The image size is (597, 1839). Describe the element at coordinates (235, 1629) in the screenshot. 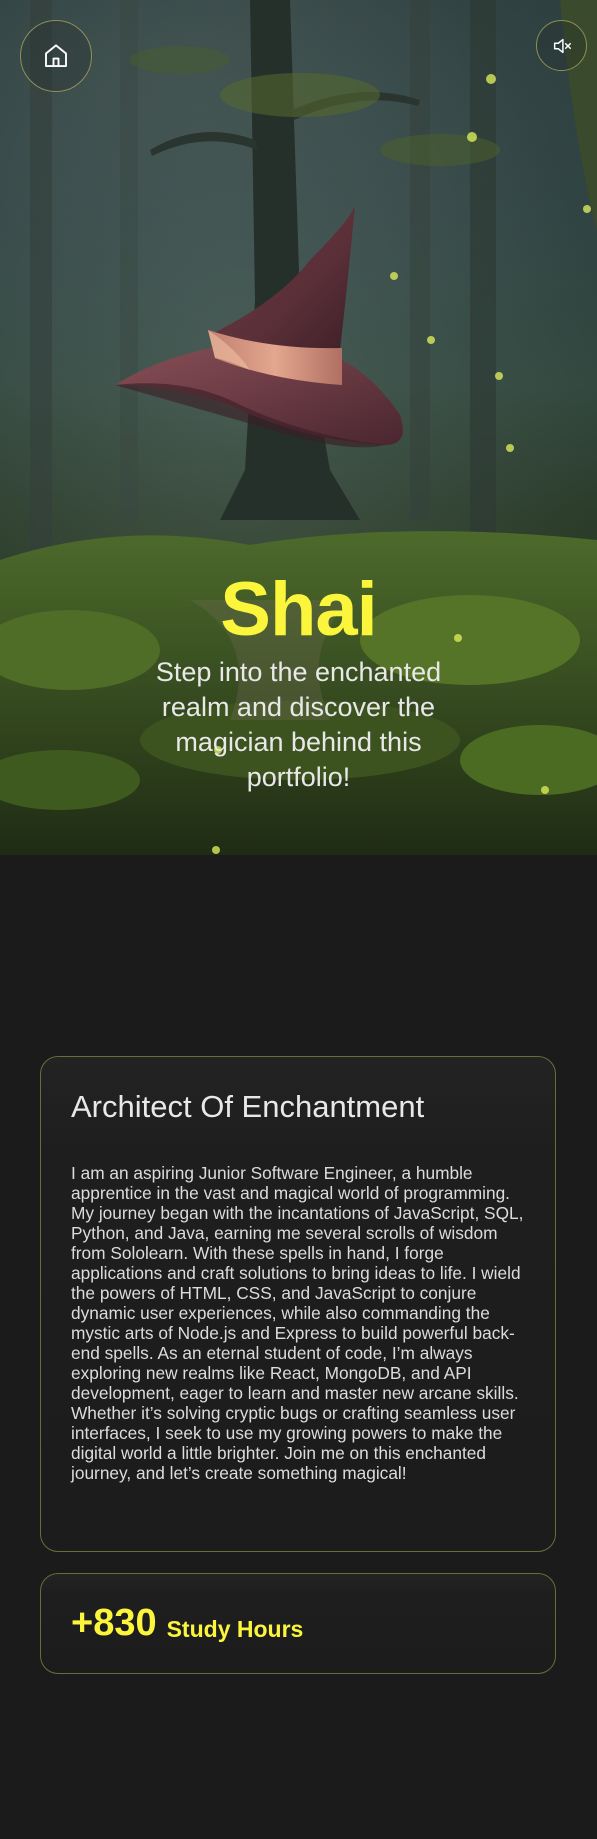

I see `study-hours-label: Study Hours` at that location.